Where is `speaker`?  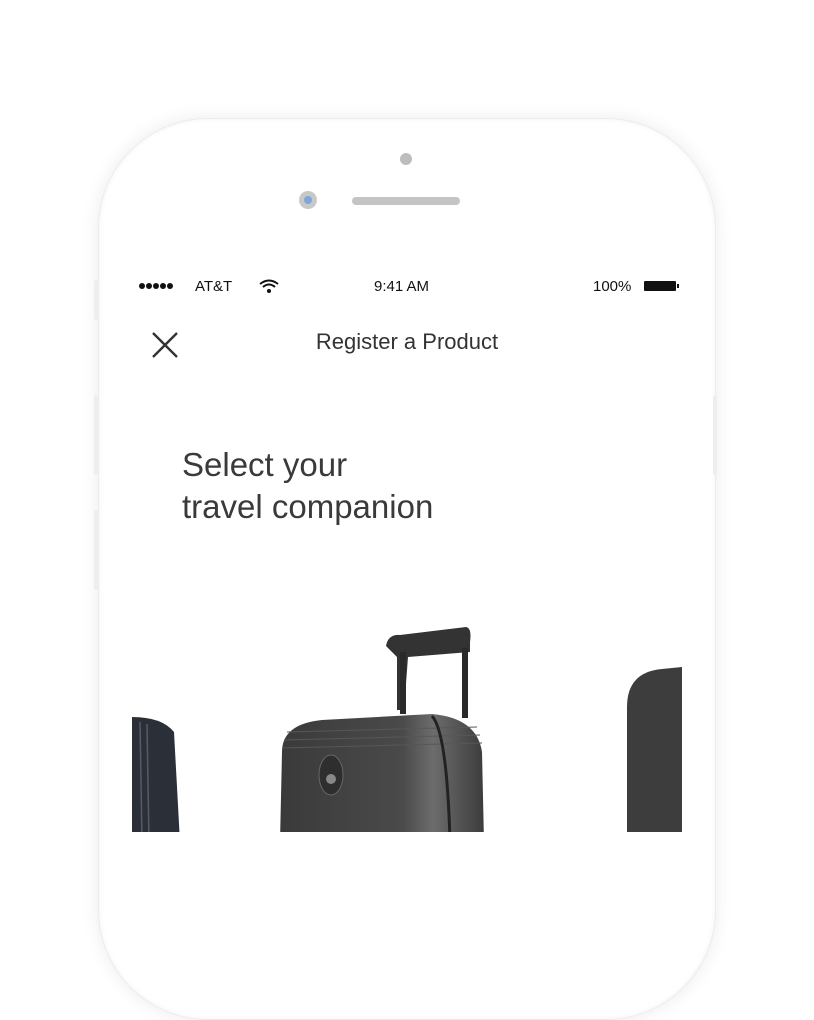 speaker is located at coordinates (406, 201).